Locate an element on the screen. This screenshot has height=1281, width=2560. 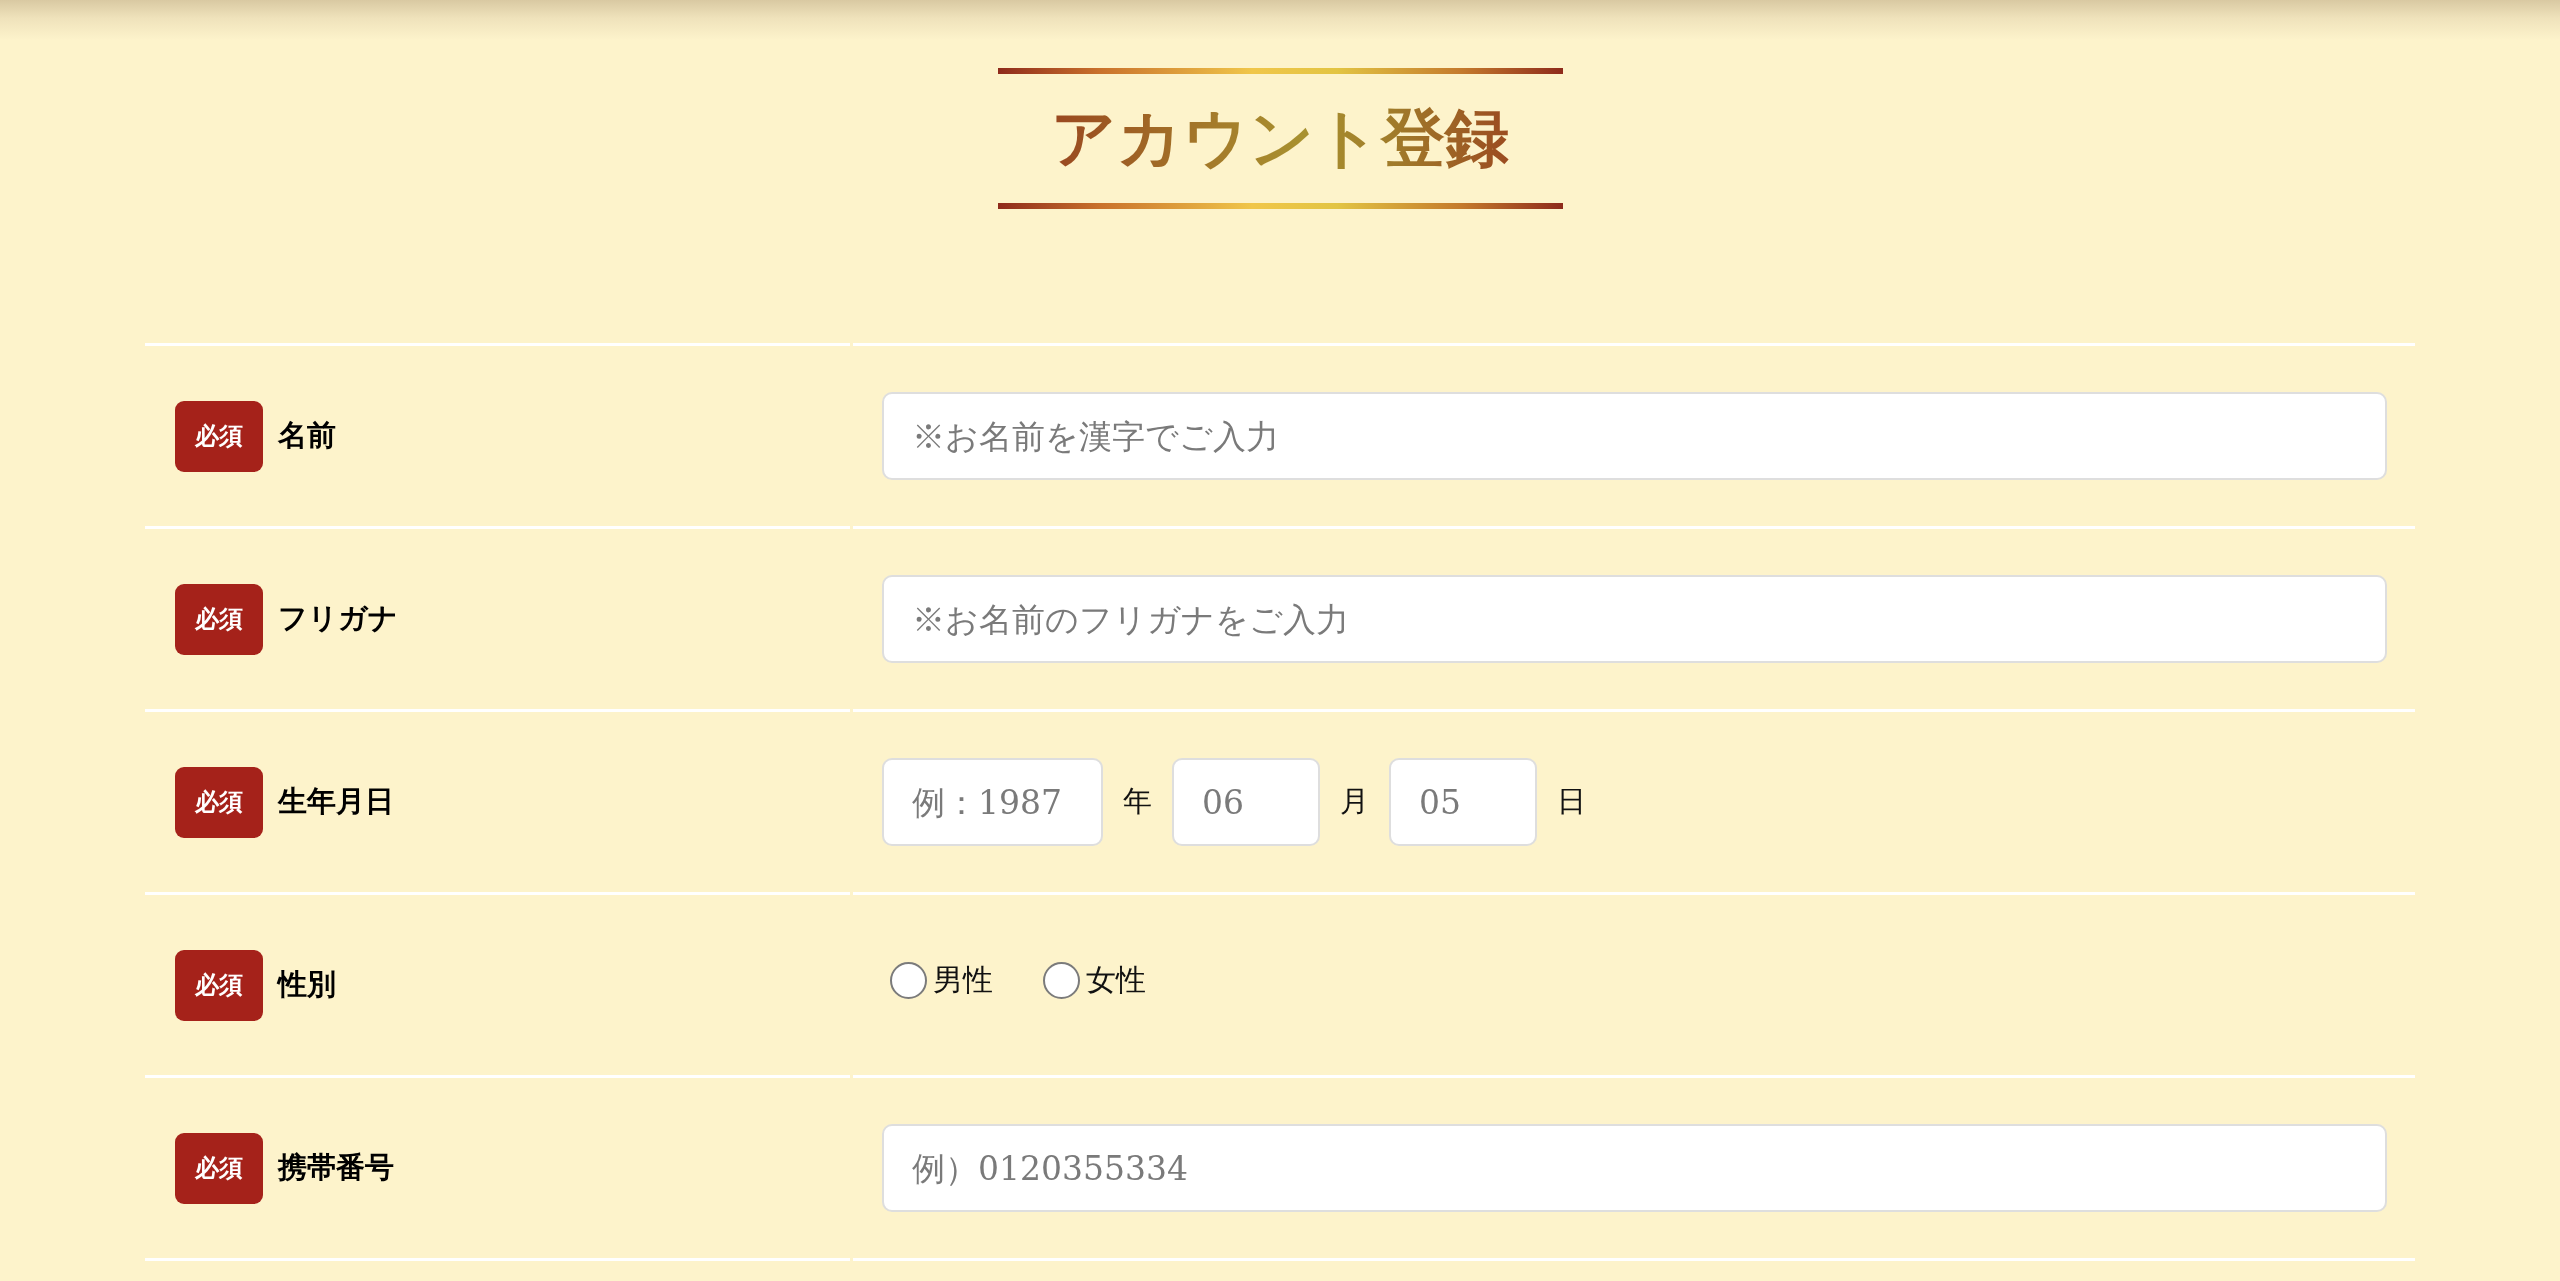
date-unit-label: 月 is located at coordinates (1354, 801).